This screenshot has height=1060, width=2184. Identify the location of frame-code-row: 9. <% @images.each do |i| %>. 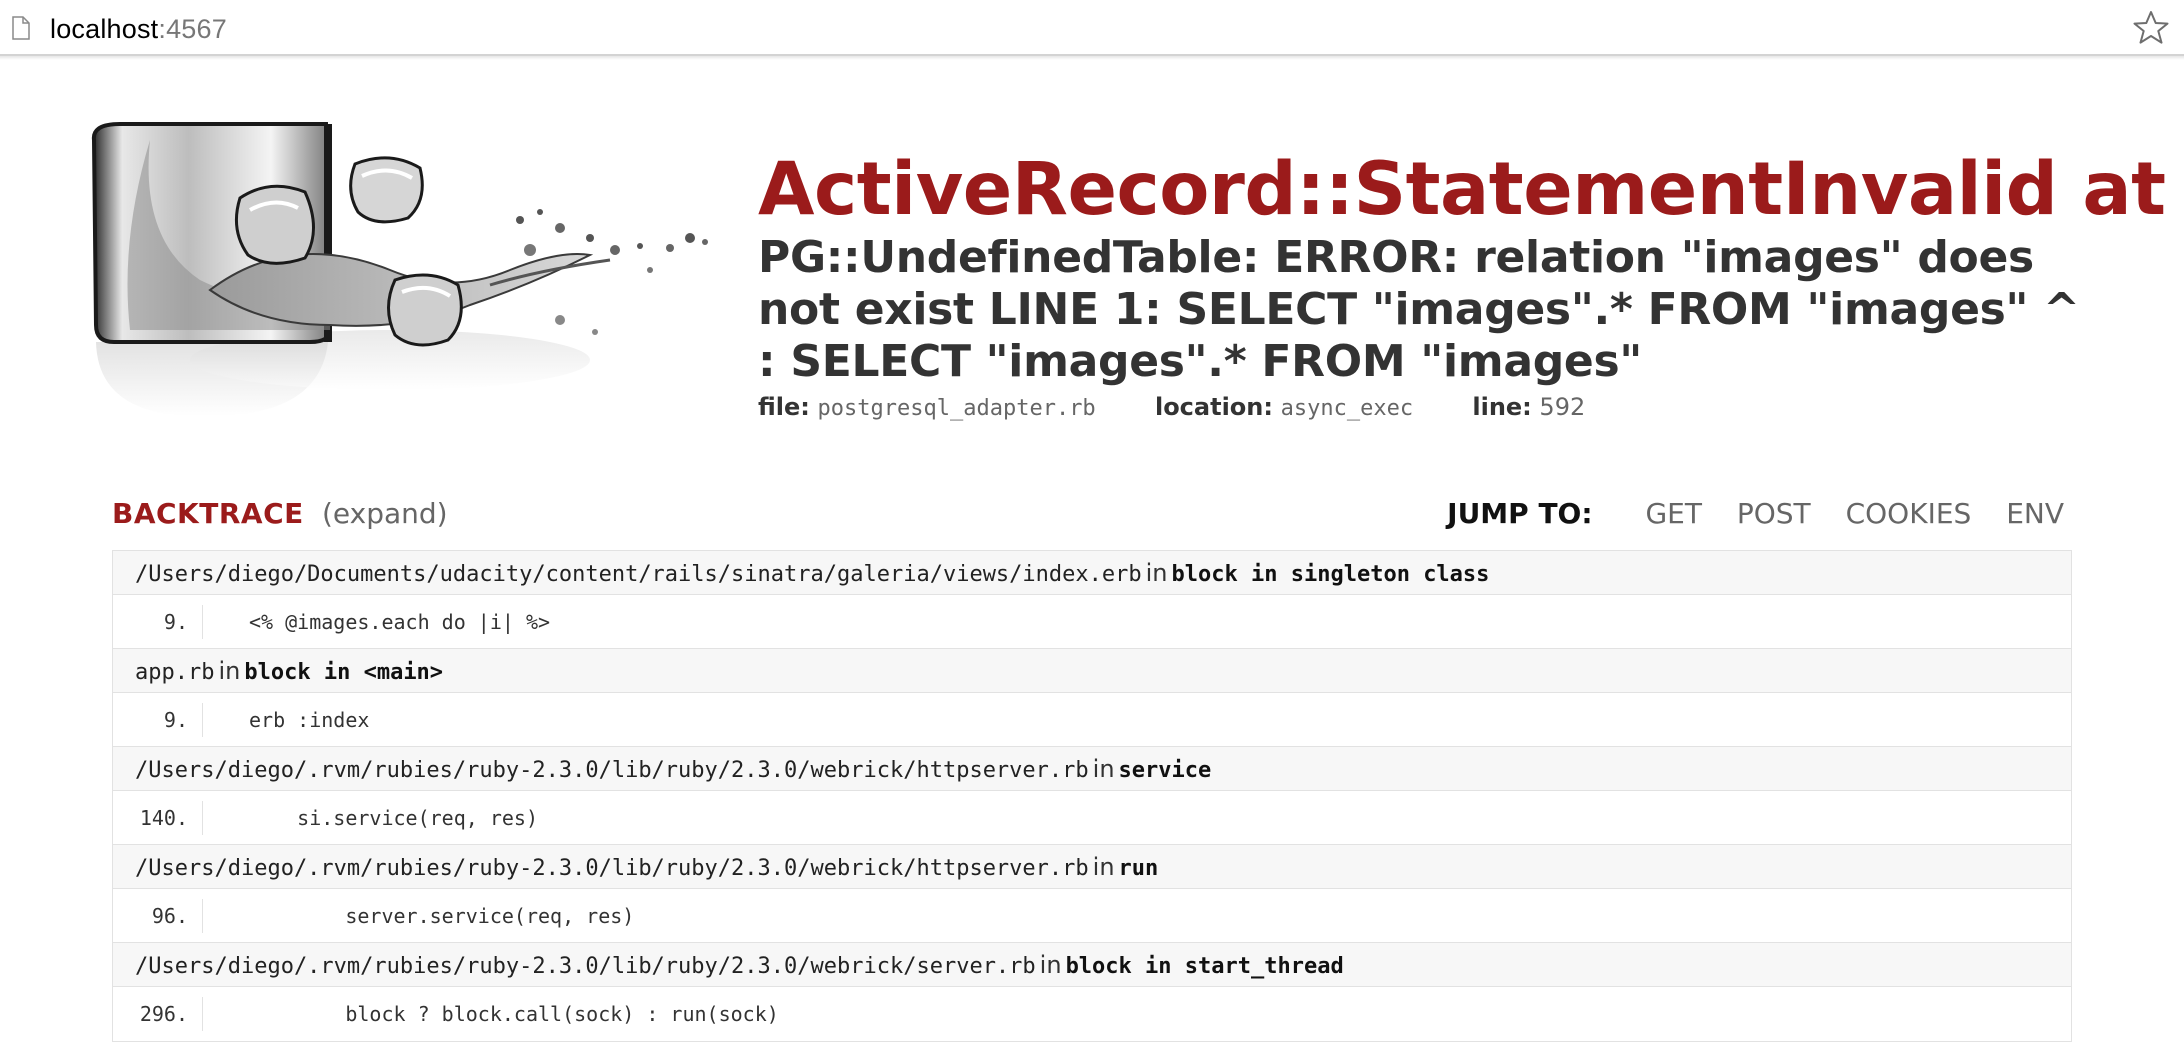
(1092, 622).